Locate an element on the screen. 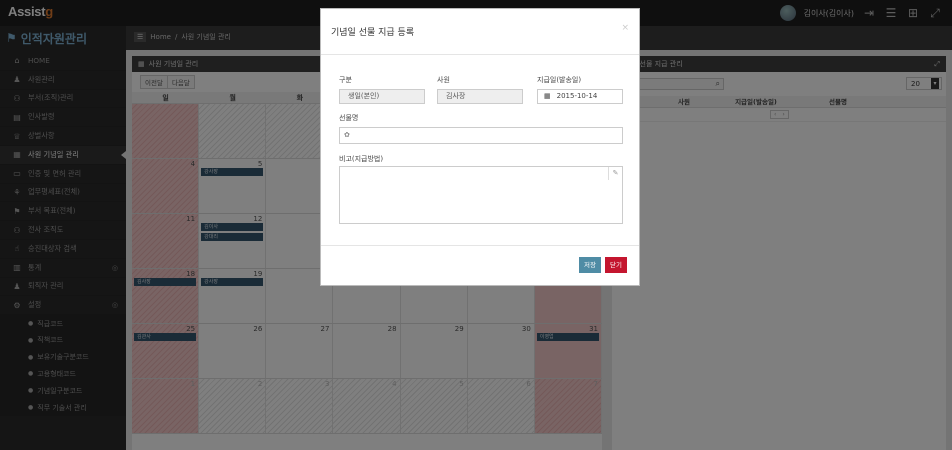 This screenshot has width=952, height=450. cancel-button: 닫기 is located at coordinates (616, 265).